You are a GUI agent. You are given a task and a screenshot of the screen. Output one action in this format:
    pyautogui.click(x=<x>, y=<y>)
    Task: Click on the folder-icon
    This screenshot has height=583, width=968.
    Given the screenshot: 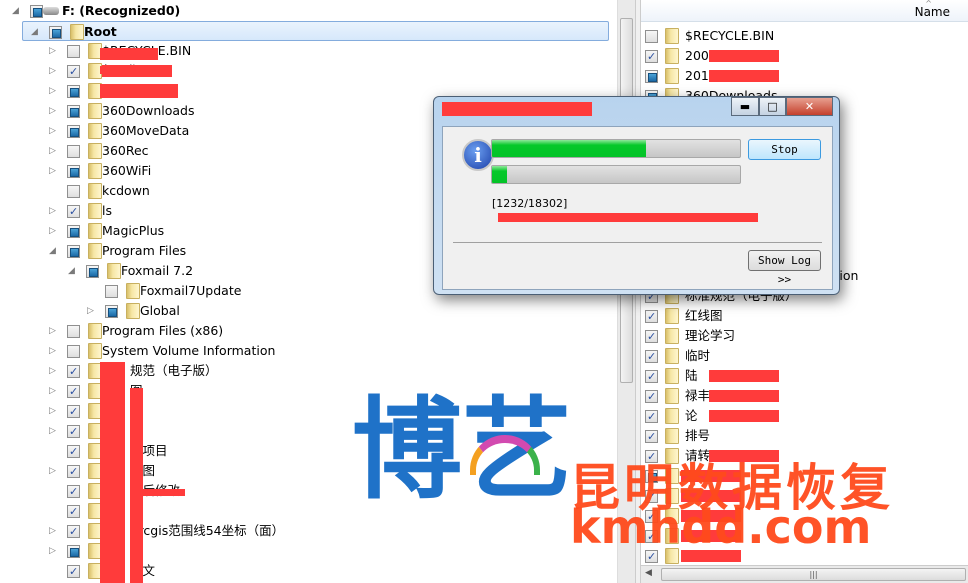 What is the action you would take?
    pyautogui.click(x=95, y=131)
    